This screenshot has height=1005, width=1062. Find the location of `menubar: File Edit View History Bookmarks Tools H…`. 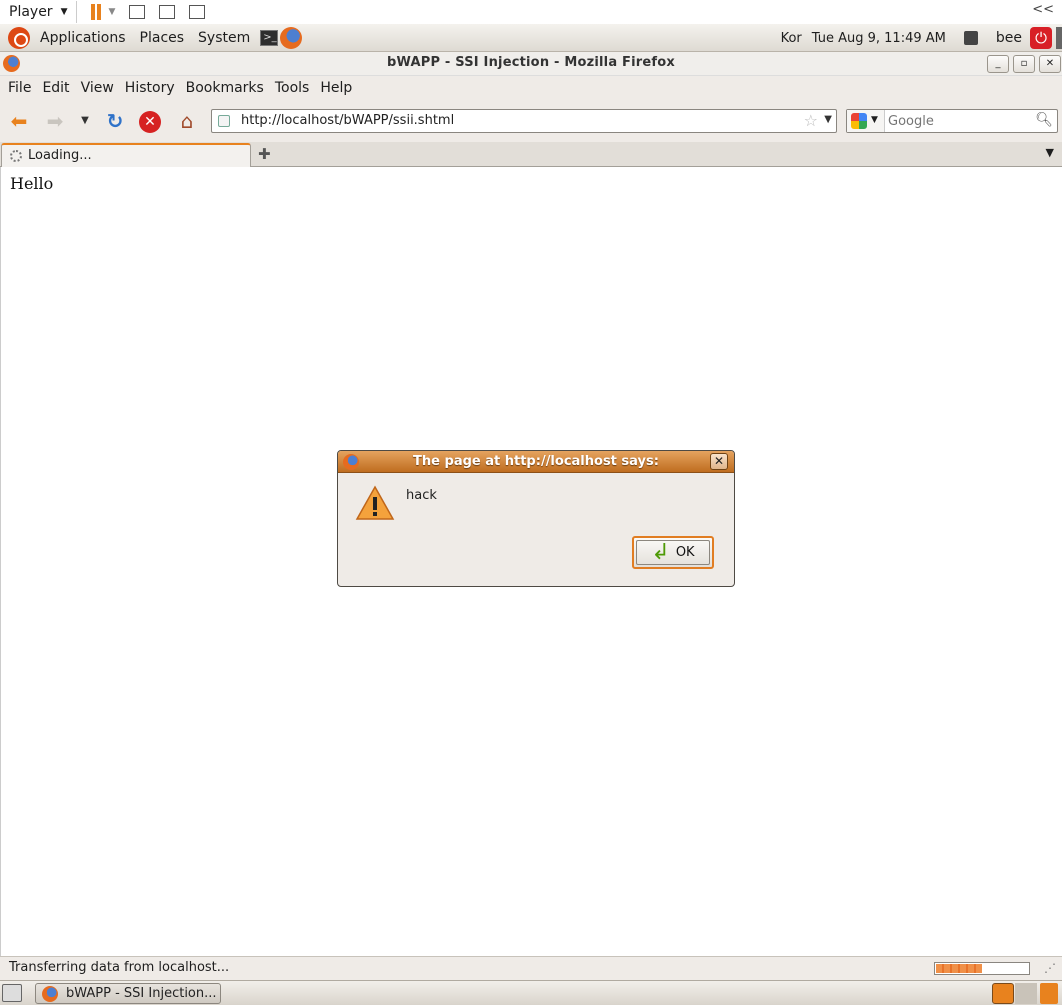

menubar: File Edit View History Bookmarks Tools H… is located at coordinates (531, 88).